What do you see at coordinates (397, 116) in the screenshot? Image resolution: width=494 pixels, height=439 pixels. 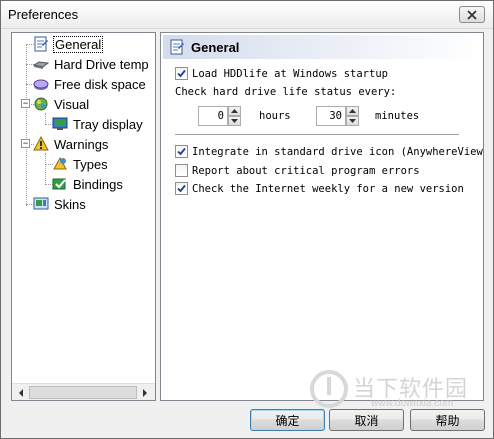 I see `minutes-unit-label: minutes` at bounding box center [397, 116].